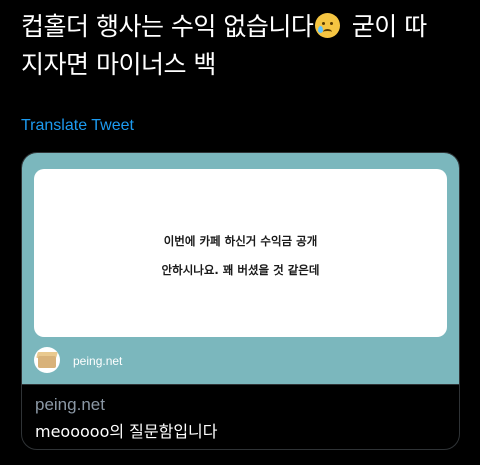  I want to click on tweet-text-line-1: 컵홀더 행사는 수익 없습니다 굳이 따, so click(246, 27).